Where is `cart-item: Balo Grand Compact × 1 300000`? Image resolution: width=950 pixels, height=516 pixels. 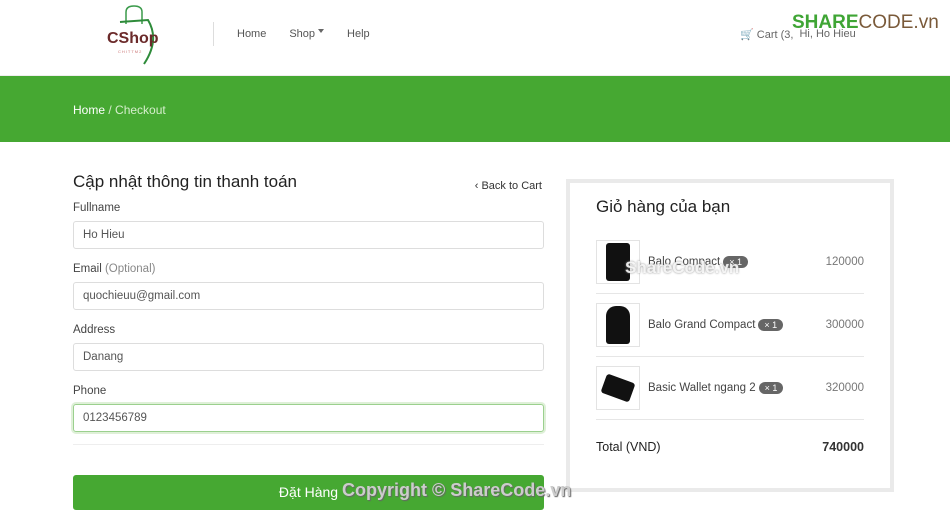
cart-item: Balo Grand Compact × 1 300000 is located at coordinates (730, 325).